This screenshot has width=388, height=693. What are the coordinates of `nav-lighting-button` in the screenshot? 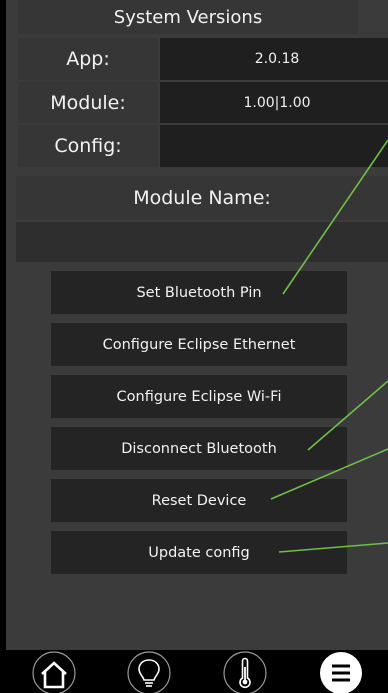 It's located at (149, 671).